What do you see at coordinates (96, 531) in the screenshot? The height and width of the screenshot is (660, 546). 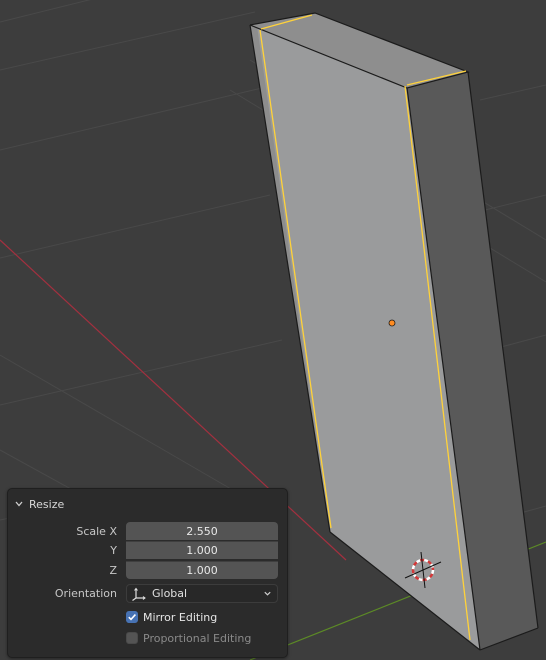 I see `scale-x-label: Scale X` at bounding box center [96, 531].